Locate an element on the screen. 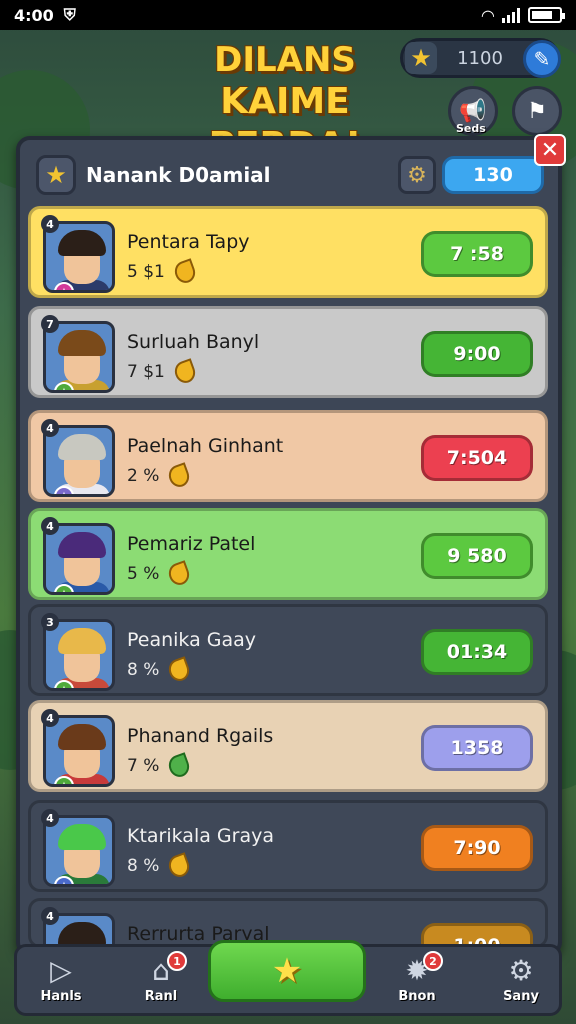  player-stat-value: 7 $1 is located at coordinates (146, 372).